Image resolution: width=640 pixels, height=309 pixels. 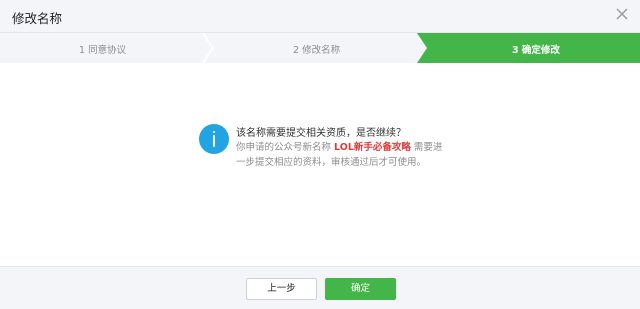 What do you see at coordinates (321, 133) in the screenshot?
I see `message-title: 该名称需要提交相关资质，是否继续？` at bounding box center [321, 133].